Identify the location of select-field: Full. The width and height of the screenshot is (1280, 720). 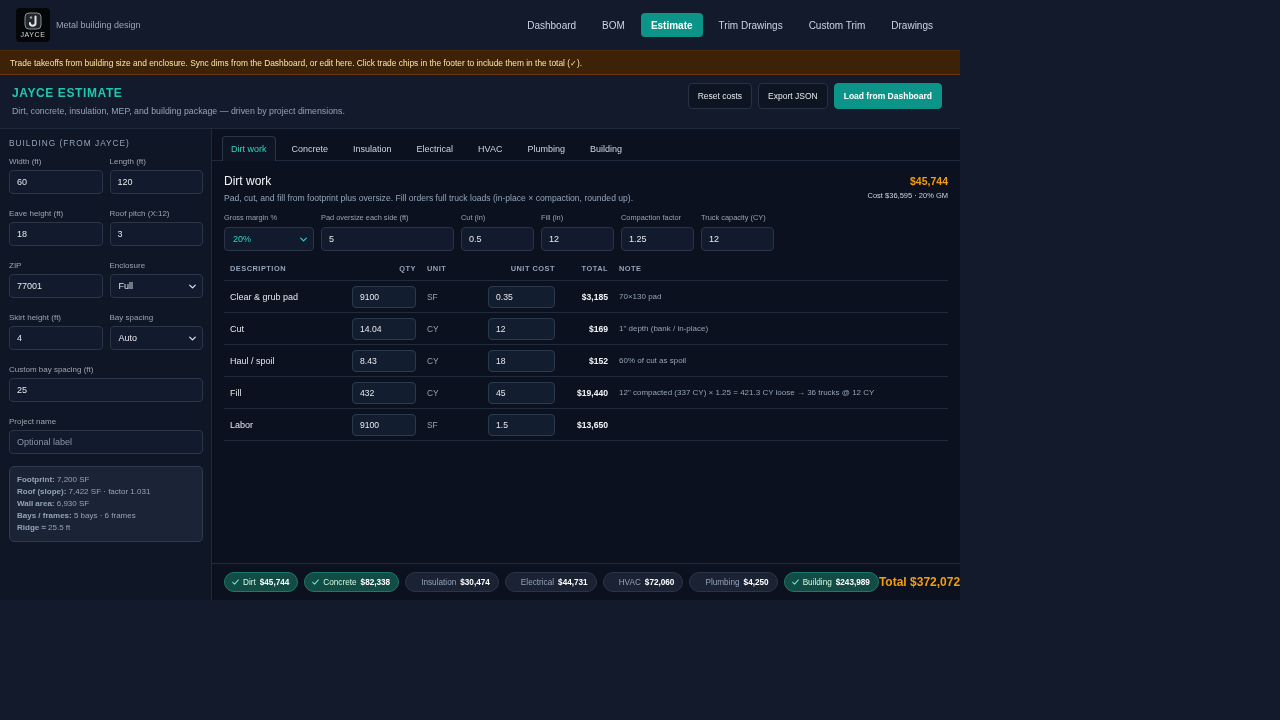
(156, 286).